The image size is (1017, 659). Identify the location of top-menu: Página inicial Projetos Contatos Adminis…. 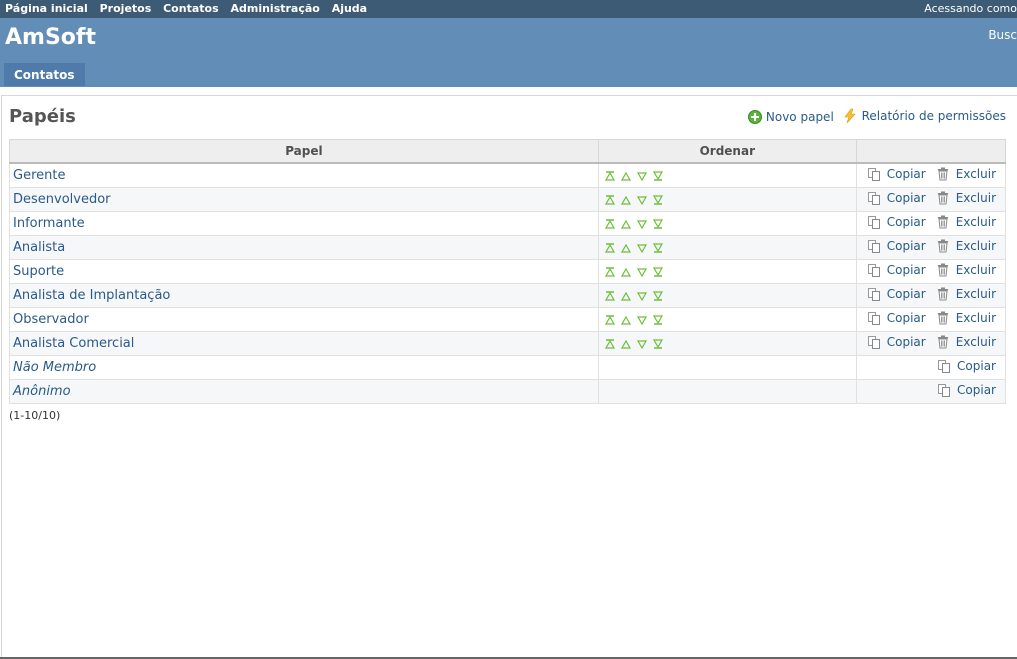
(508, 9).